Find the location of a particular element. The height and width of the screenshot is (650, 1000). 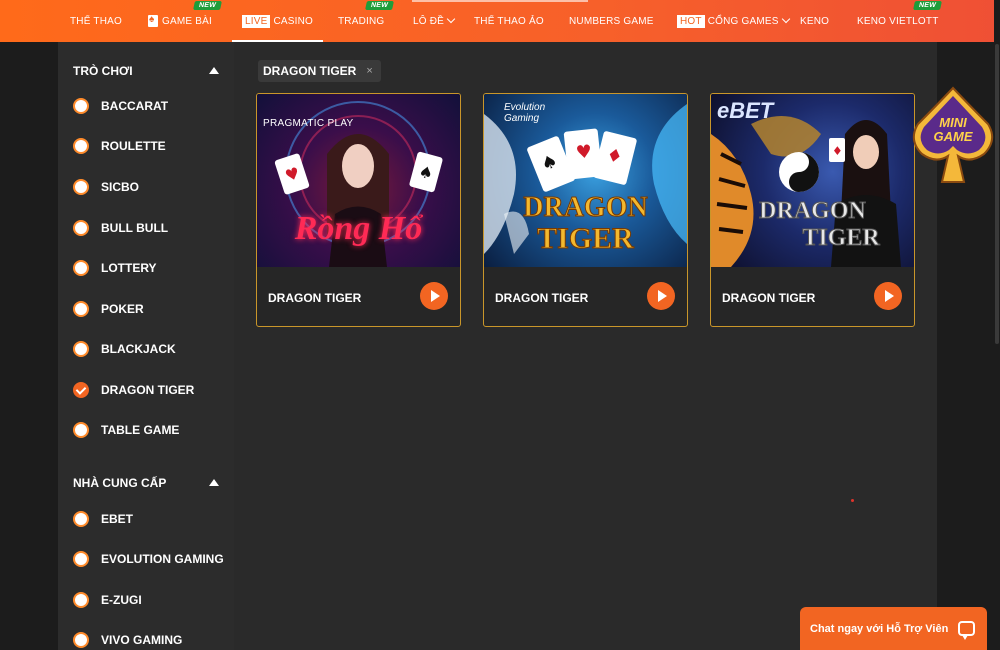

nav-live-casino: LIVE CASINO is located at coordinates (277, 21).